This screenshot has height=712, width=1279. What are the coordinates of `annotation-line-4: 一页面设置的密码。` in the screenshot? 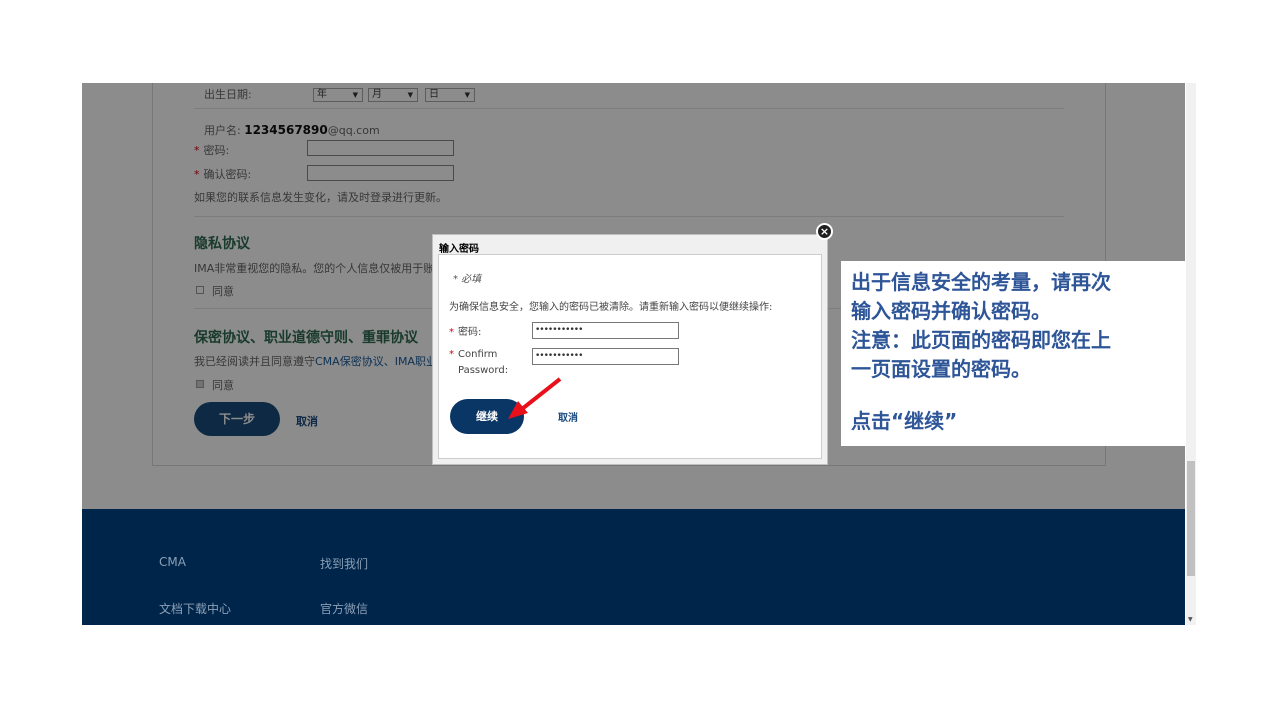 It's located at (941, 369).